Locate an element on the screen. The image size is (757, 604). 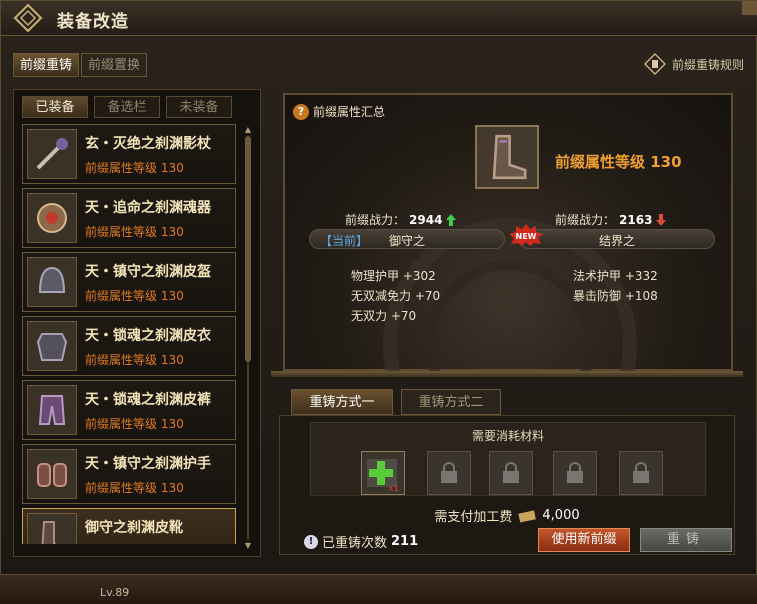
summary-header-label: 前缀属性汇总 is located at coordinates (349, 112).